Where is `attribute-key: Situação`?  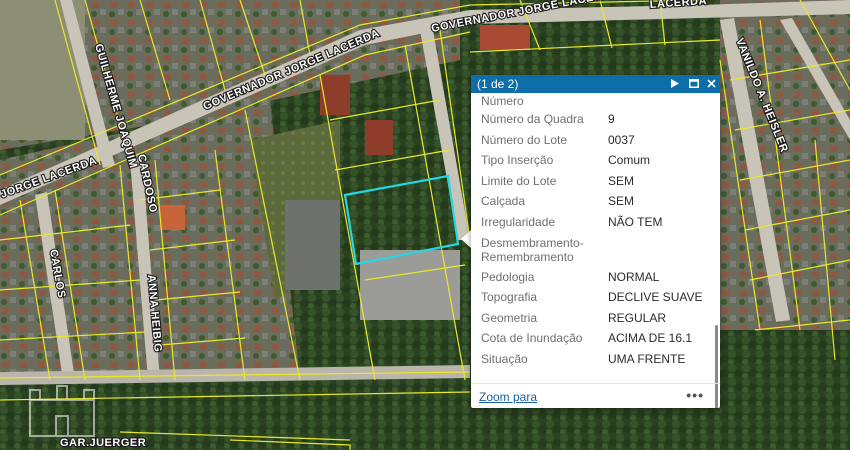
attribute-key: Situação is located at coordinates (504, 359).